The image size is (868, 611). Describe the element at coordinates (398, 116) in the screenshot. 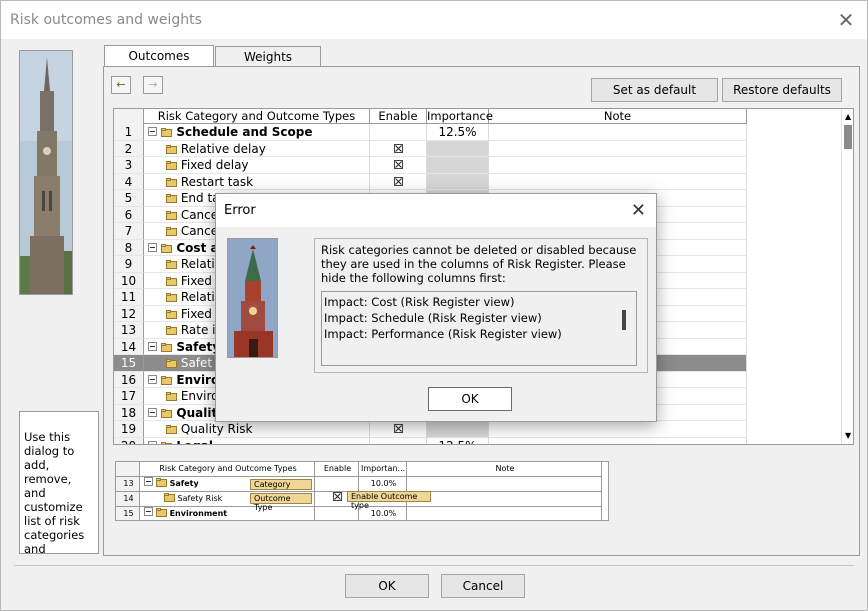

I see `header-enable: Enable` at that location.